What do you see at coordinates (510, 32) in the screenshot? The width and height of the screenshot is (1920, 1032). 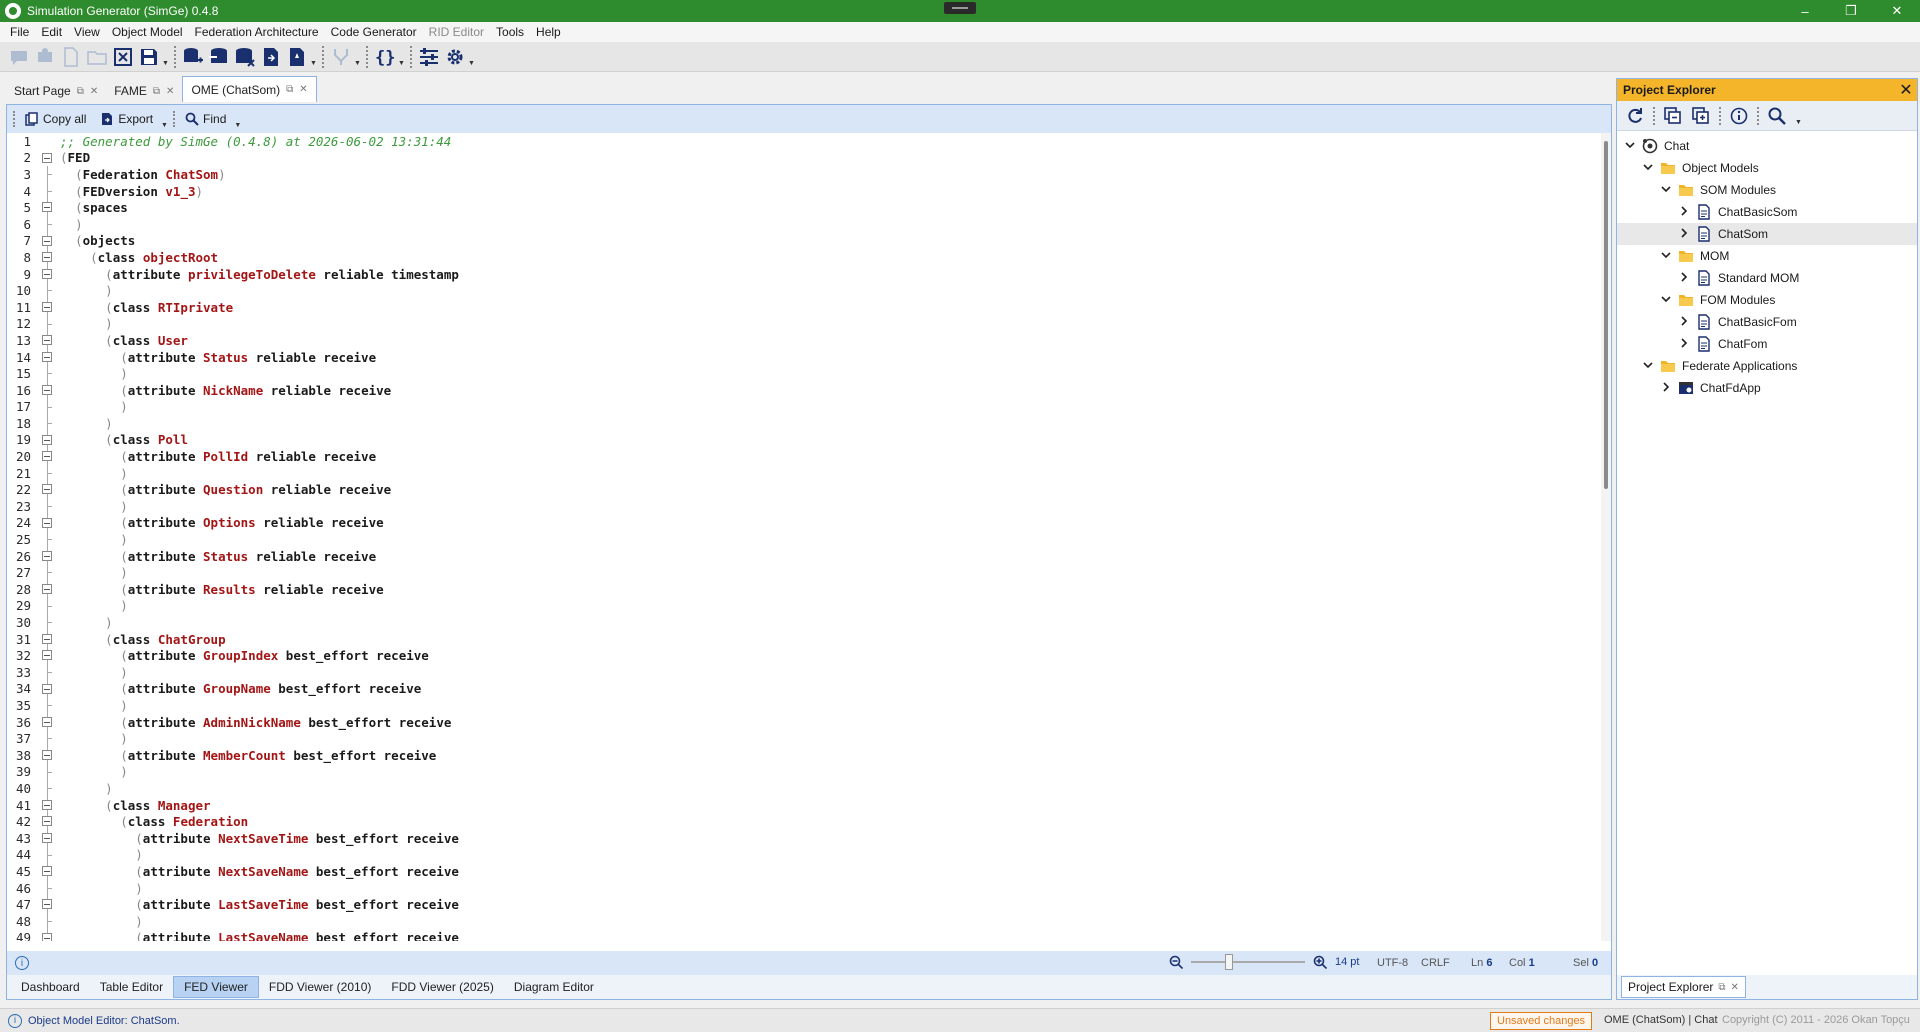 I see `menu-tools: Tools` at bounding box center [510, 32].